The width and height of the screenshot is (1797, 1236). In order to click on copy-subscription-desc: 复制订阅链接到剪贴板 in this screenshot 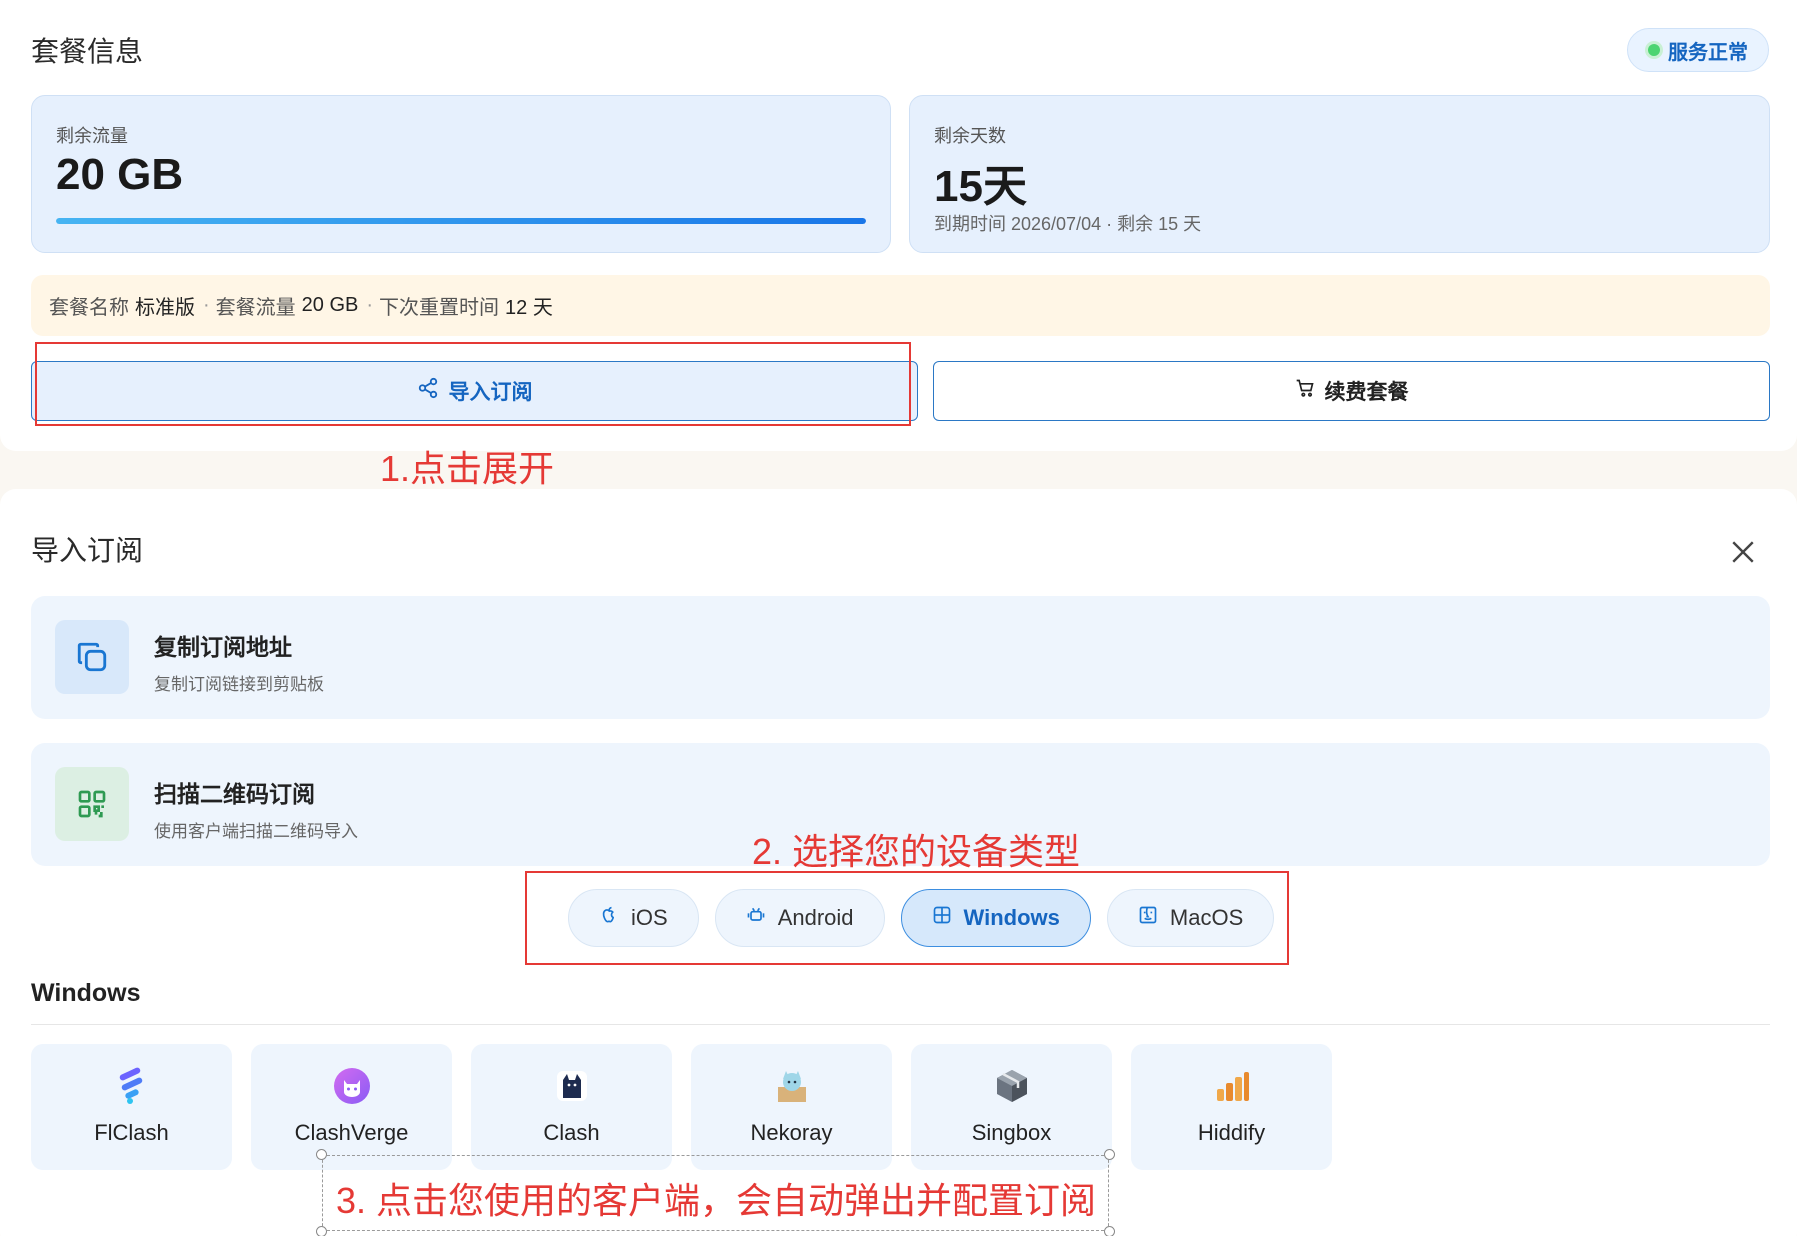, I will do `click(239, 684)`.